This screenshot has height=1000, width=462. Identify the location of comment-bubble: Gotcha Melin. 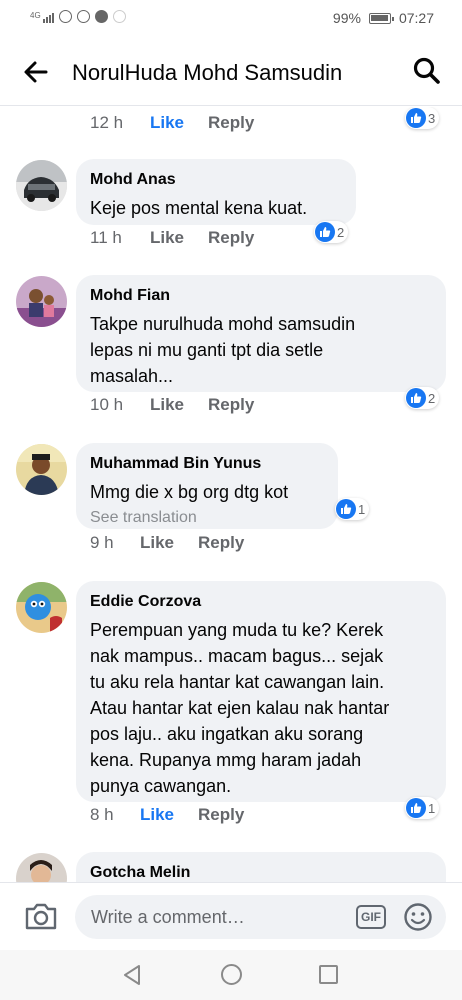
(261, 867).